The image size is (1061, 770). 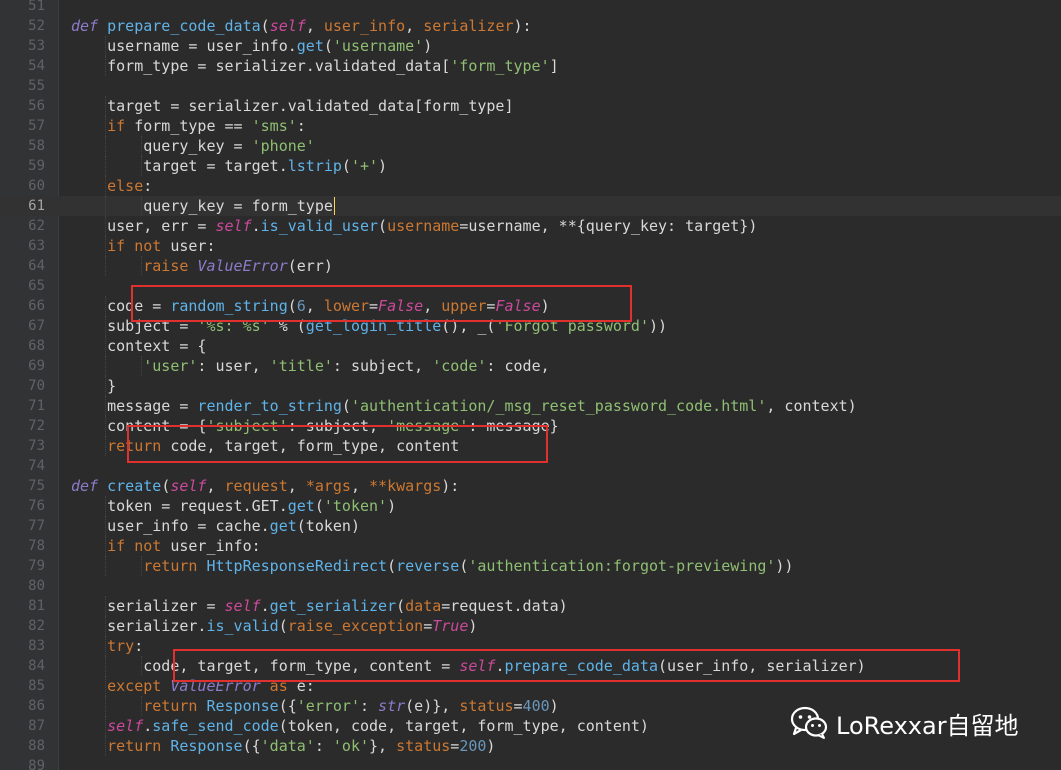 What do you see at coordinates (242, 266) in the screenshot?
I see `code-token: ValueError` at bounding box center [242, 266].